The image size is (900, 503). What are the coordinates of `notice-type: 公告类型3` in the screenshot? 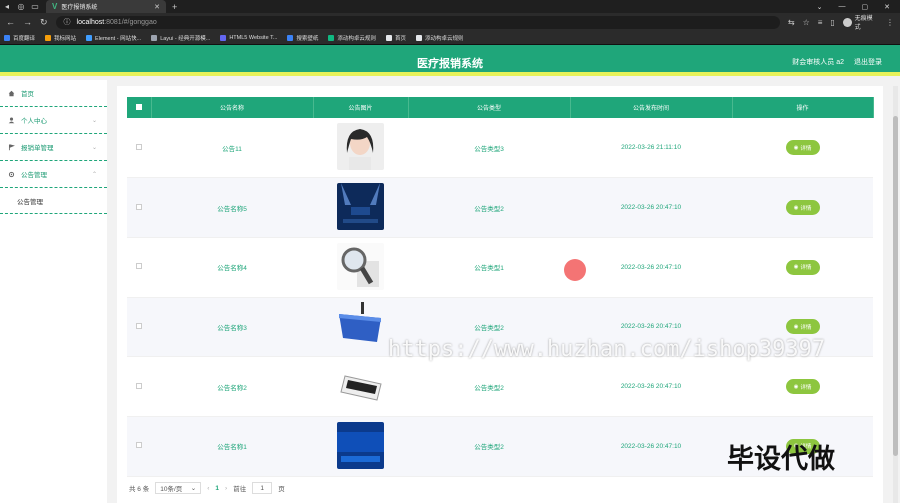 It's located at (489, 148).